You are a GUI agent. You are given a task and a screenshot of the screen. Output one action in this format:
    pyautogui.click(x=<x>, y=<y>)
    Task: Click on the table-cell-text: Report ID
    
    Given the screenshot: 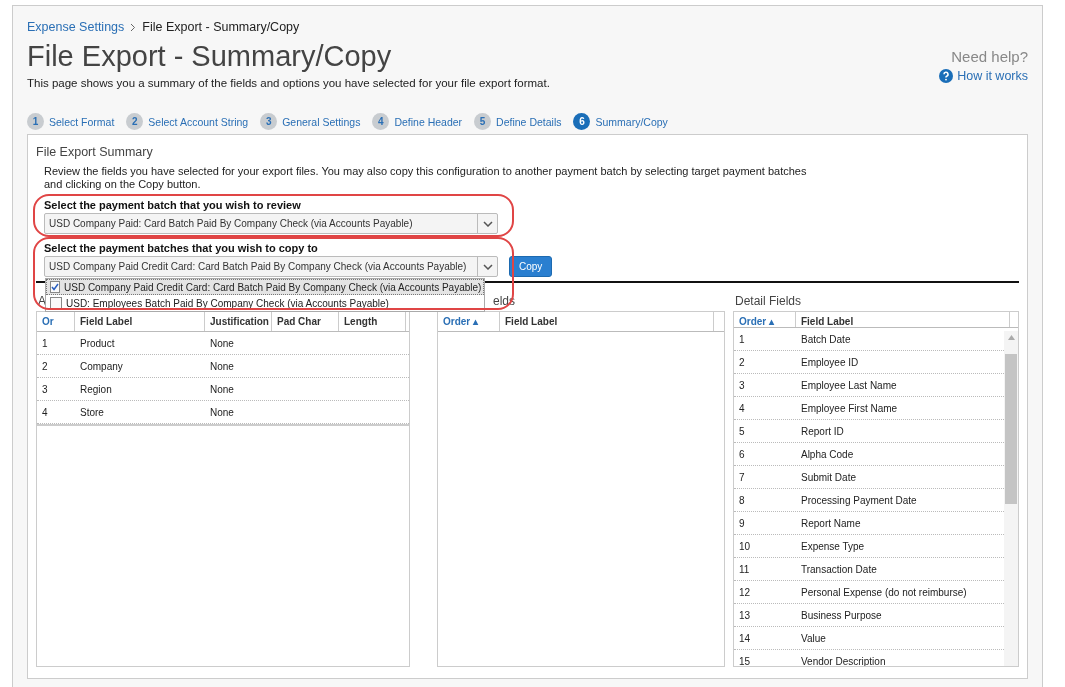 What is the action you would take?
    pyautogui.click(x=822, y=431)
    